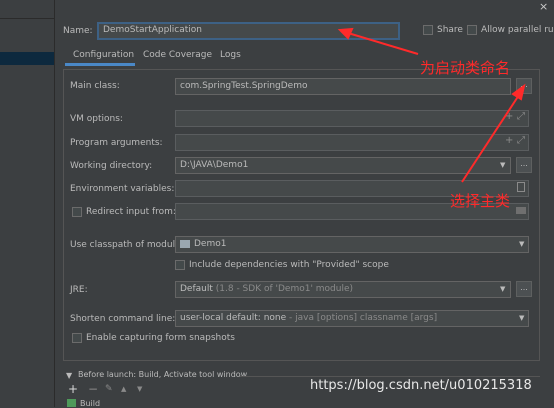 This screenshot has width=554, height=408. What do you see at coordinates (480, 201) in the screenshot?
I see `annotation-text-main-class: 选择主类` at bounding box center [480, 201].